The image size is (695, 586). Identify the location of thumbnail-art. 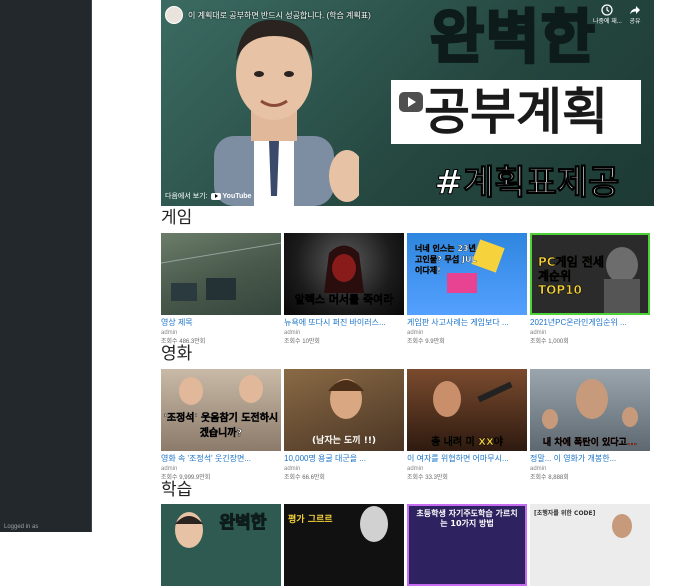
(221, 271).